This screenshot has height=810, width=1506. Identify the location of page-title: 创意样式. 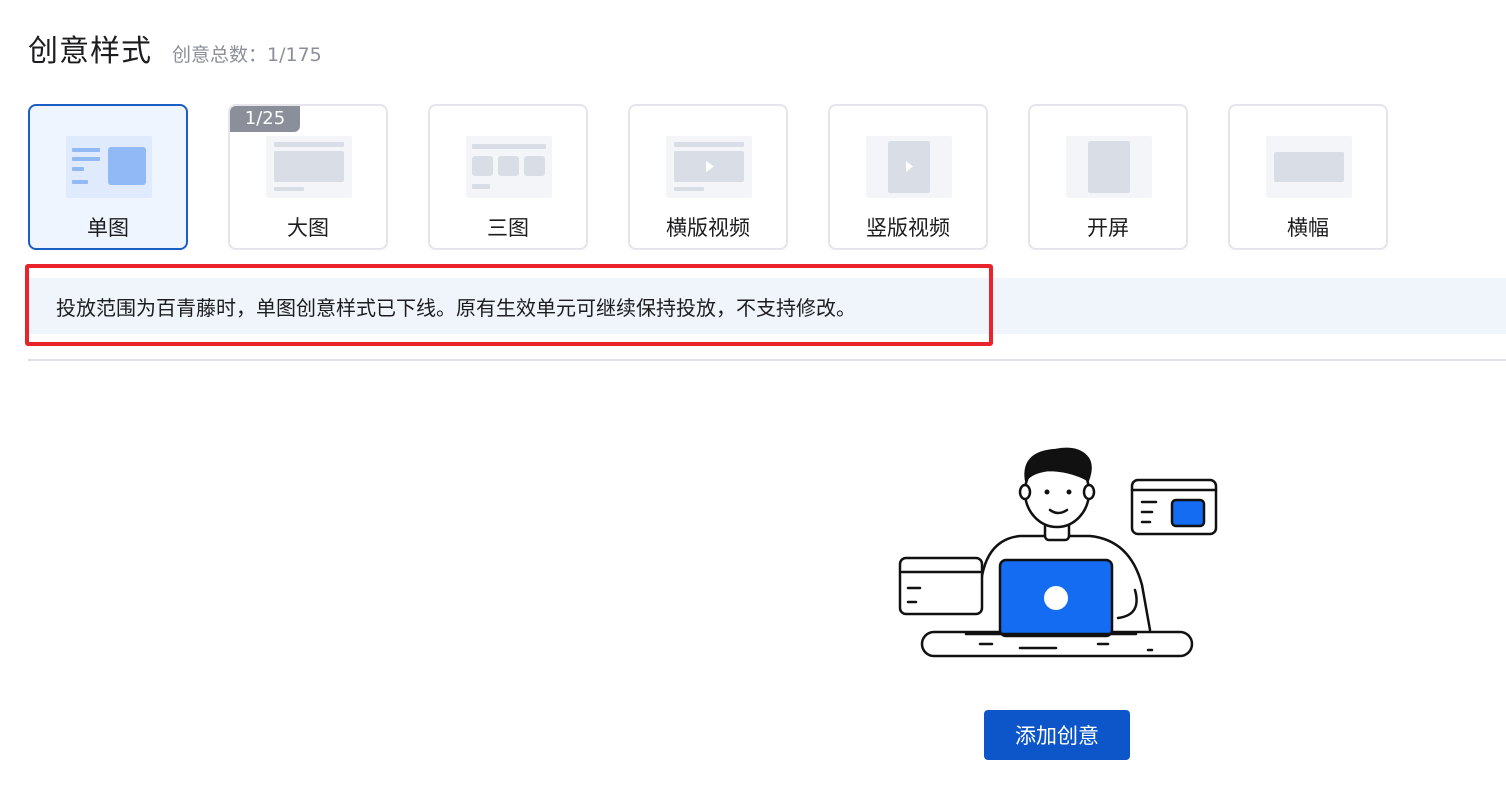
(90, 51).